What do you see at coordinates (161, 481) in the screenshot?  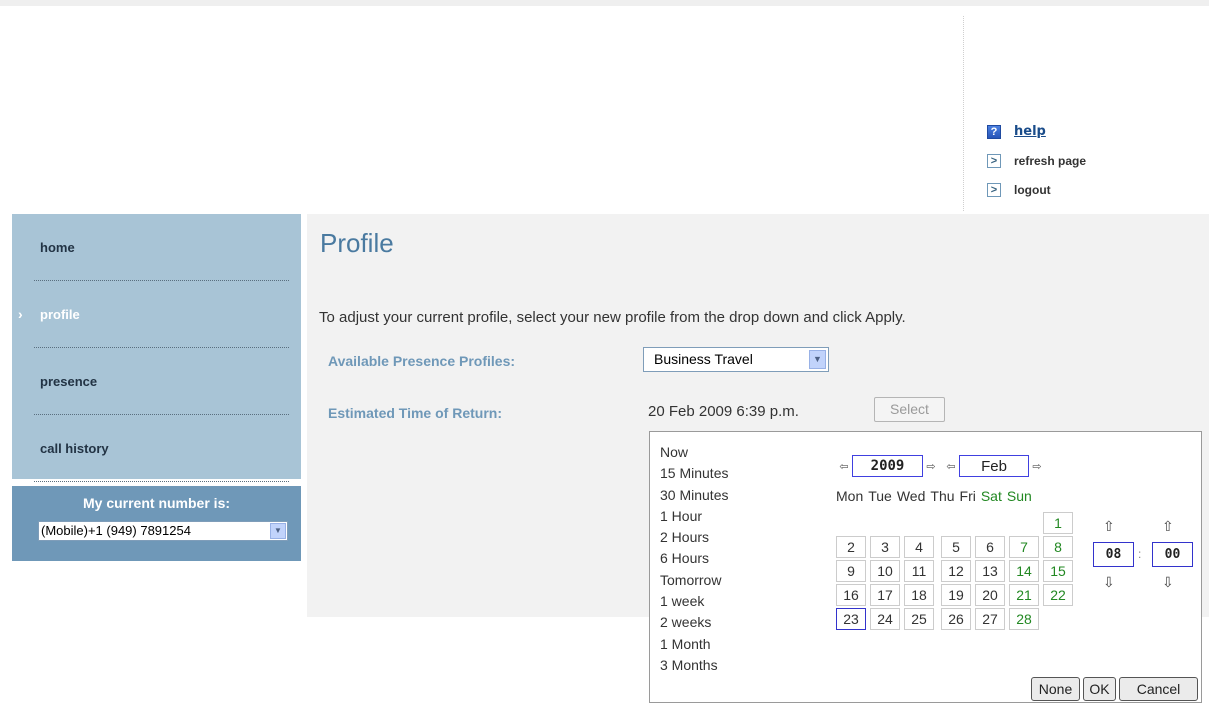 I see `nav-divider` at bounding box center [161, 481].